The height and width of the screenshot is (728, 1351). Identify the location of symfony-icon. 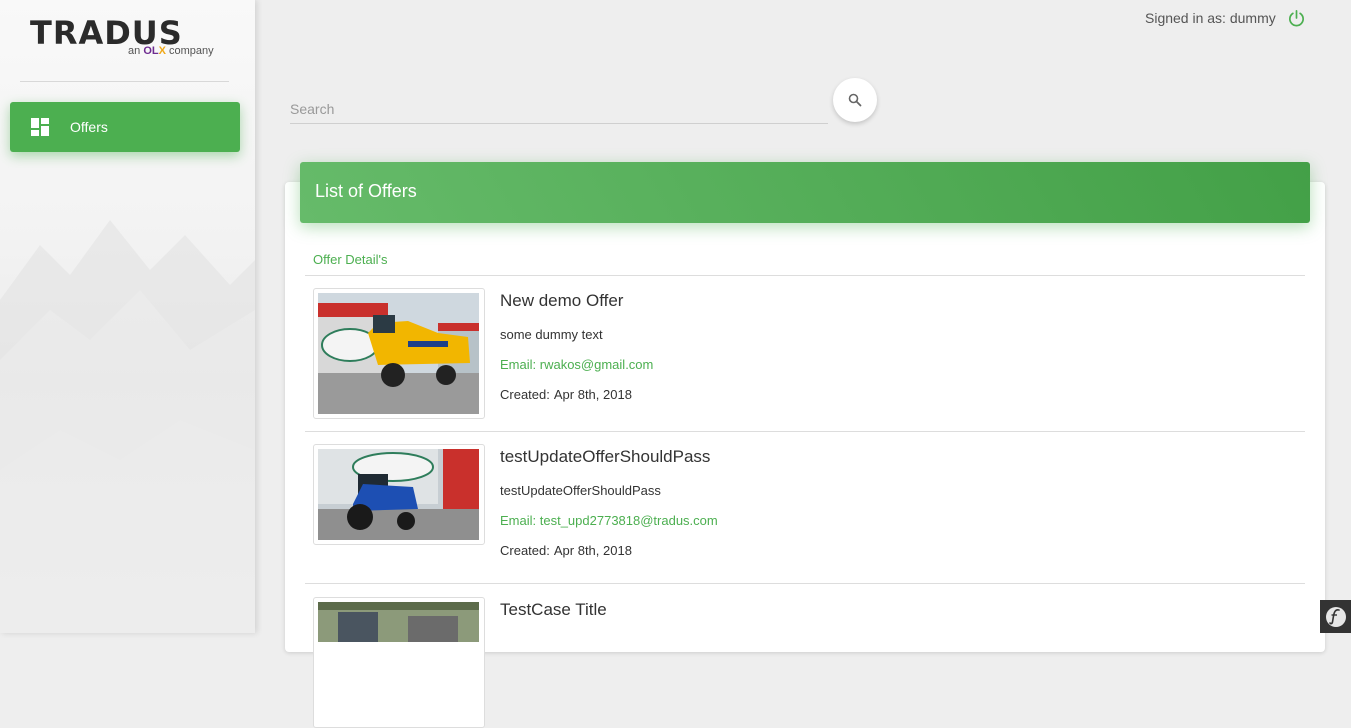
(1336, 617).